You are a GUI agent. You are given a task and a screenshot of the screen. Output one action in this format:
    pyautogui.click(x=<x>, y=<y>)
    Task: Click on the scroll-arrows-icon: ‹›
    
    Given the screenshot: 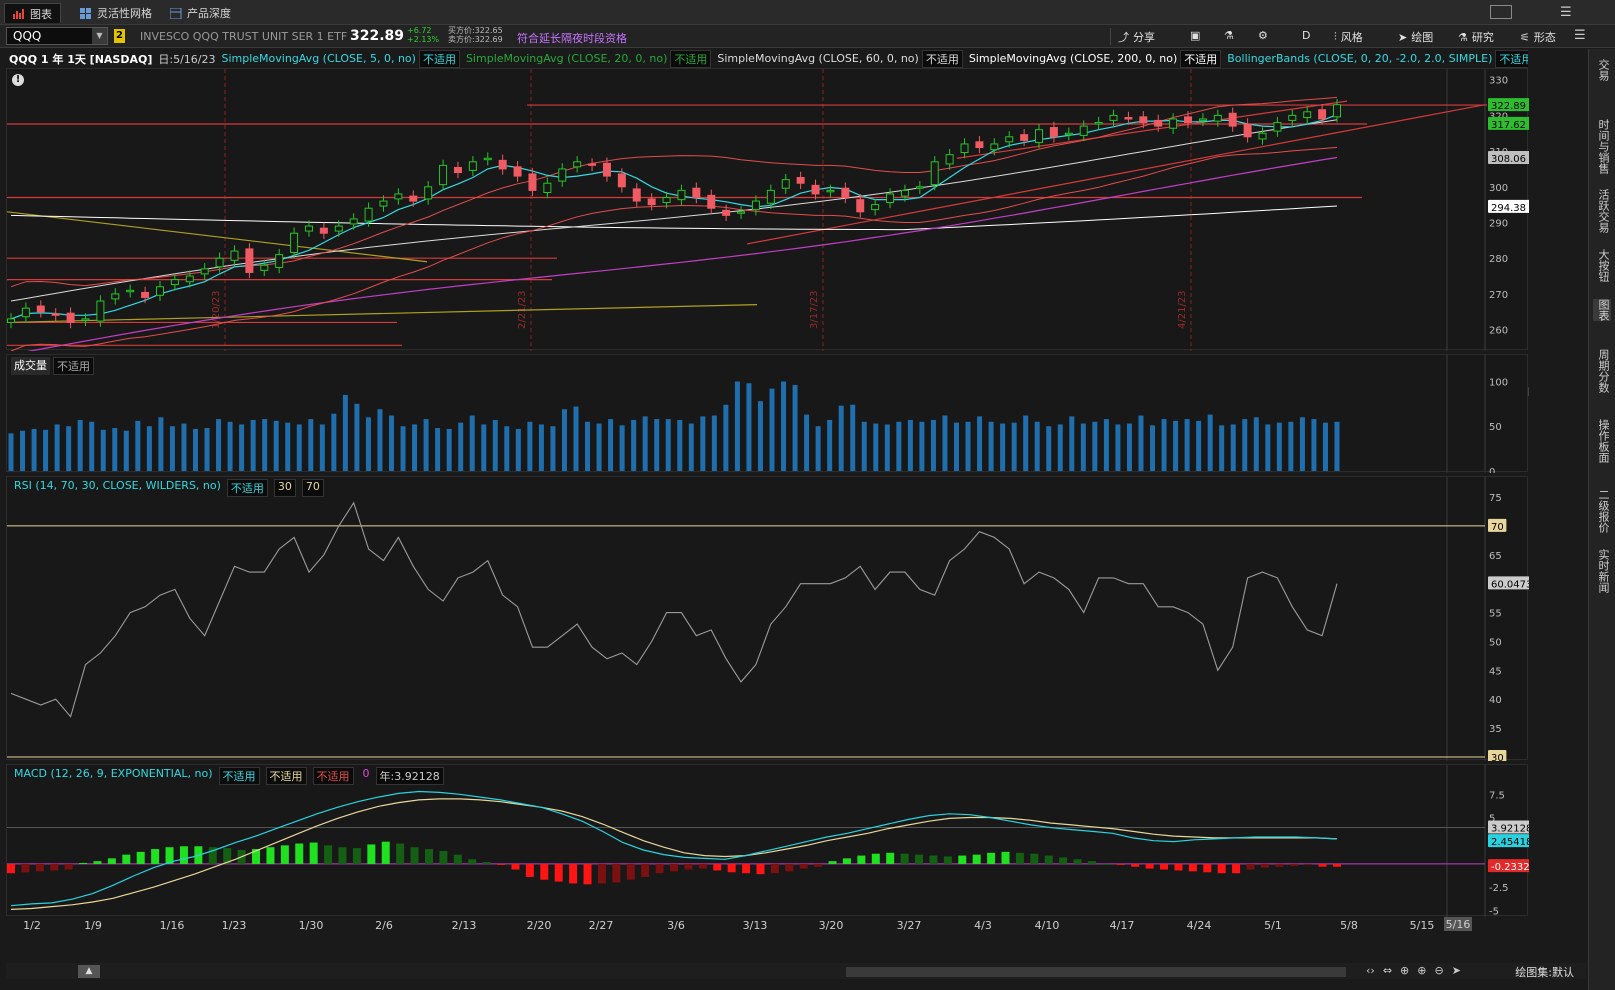 What is the action you would take?
    pyautogui.click(x=1370, y=970)
    